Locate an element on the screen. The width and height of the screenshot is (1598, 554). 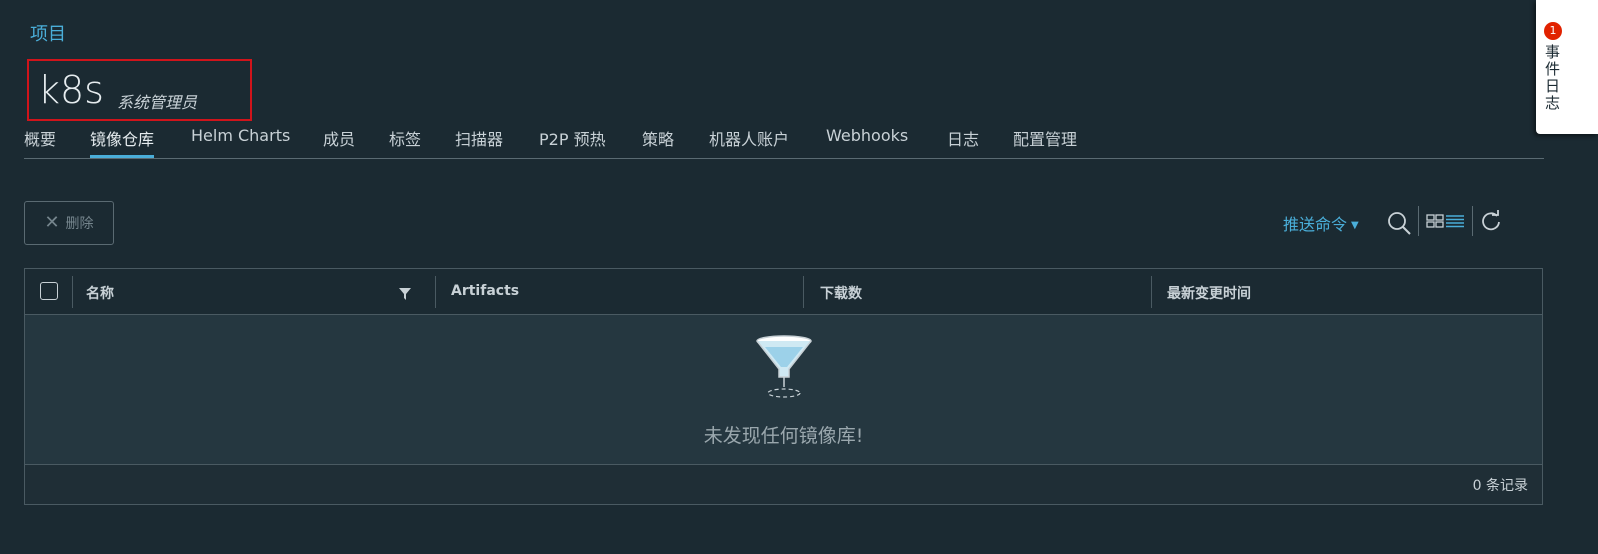
refresh-icon is located at coordinates (1491, 221).